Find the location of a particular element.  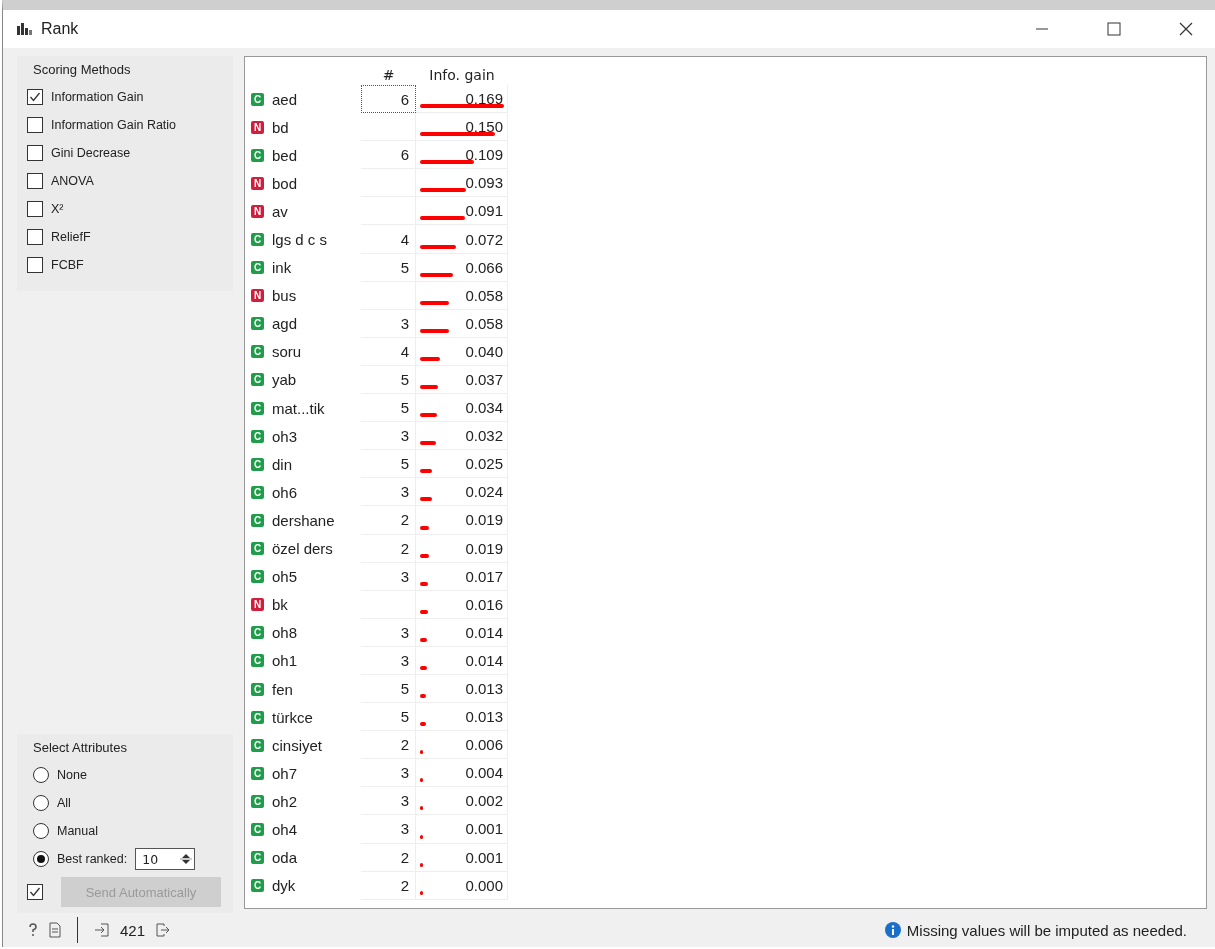

checkbox-label: Information Gain is located at coordinates (97, 97).